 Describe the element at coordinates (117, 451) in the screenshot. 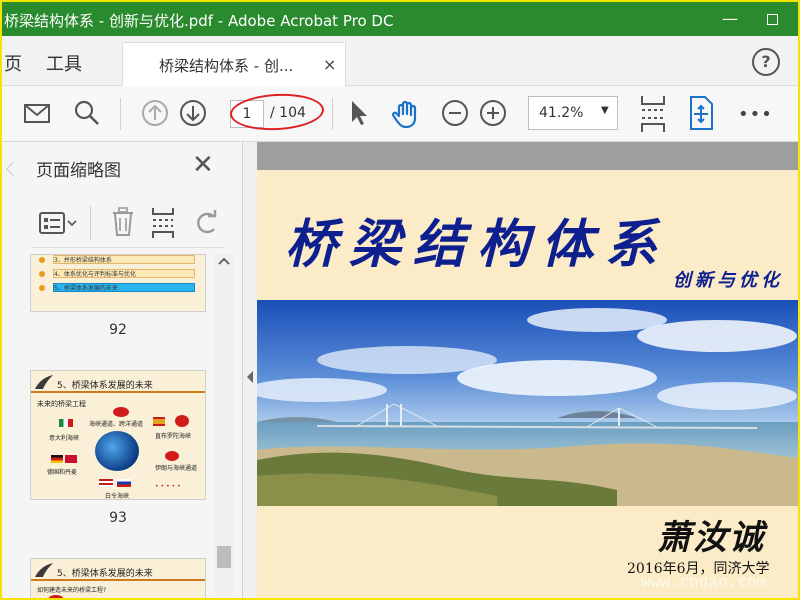

I see `earth-image` at that location.